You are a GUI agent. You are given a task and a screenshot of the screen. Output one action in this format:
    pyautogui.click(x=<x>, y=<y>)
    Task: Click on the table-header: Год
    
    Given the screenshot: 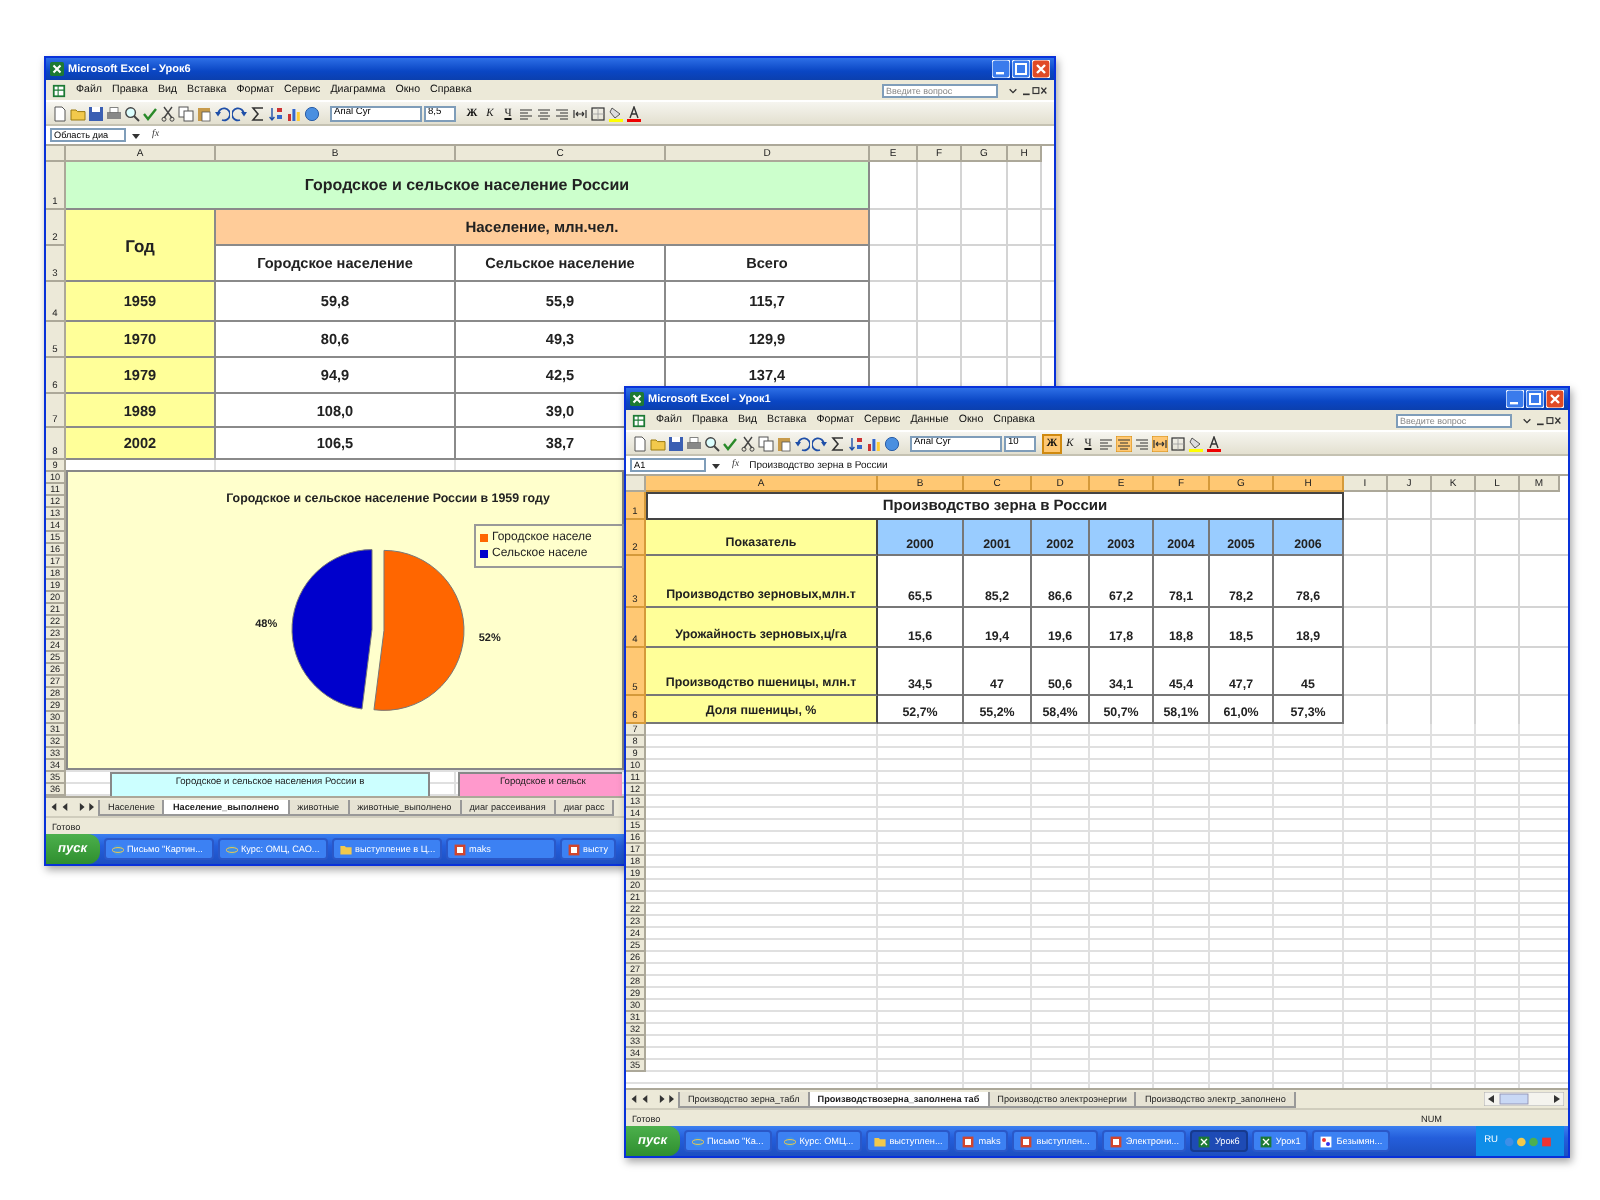 What is the action you would take?
    pyautogui.click(x=141, y=246)
    